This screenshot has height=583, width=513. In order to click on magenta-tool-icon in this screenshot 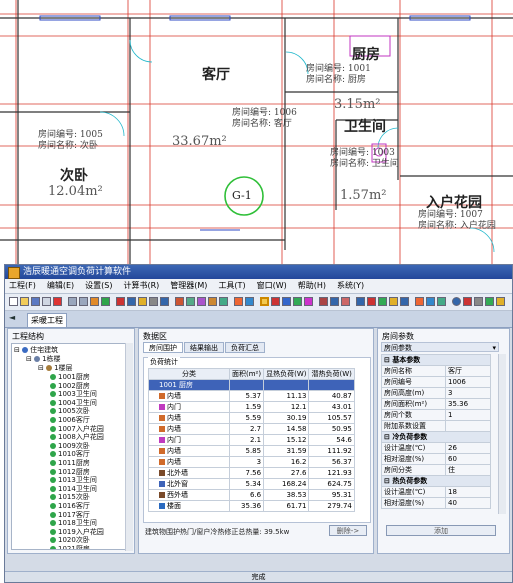, I will do `click(308, 301)`.